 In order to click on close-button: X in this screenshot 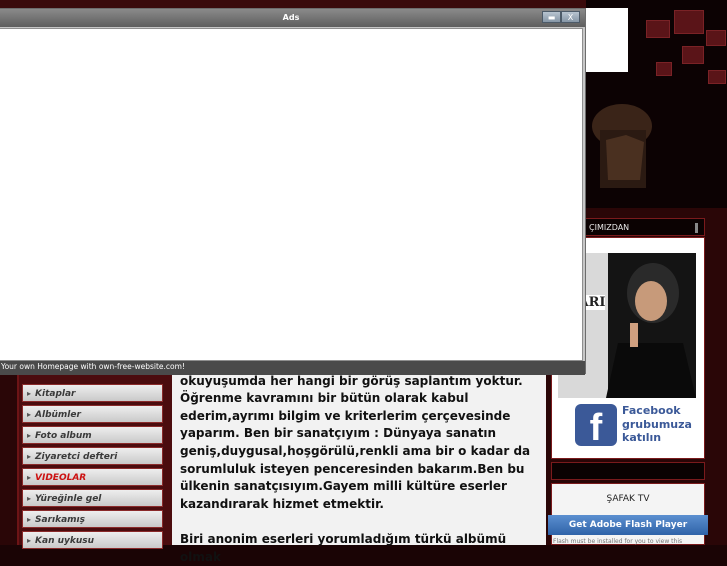, I will do `click(570, 17)`.